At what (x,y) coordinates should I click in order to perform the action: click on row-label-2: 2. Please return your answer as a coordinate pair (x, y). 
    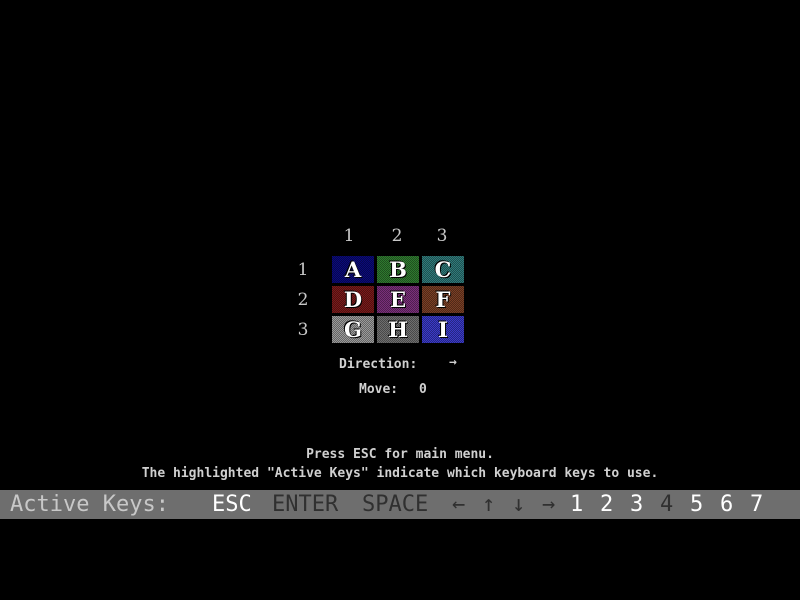
    Looking at the image, I should click on (303, 300).